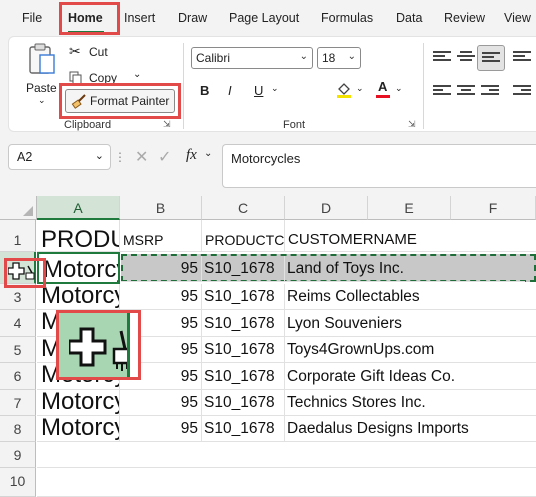  I want to click on cell-a3: Motorcycles, so click(78, 297).